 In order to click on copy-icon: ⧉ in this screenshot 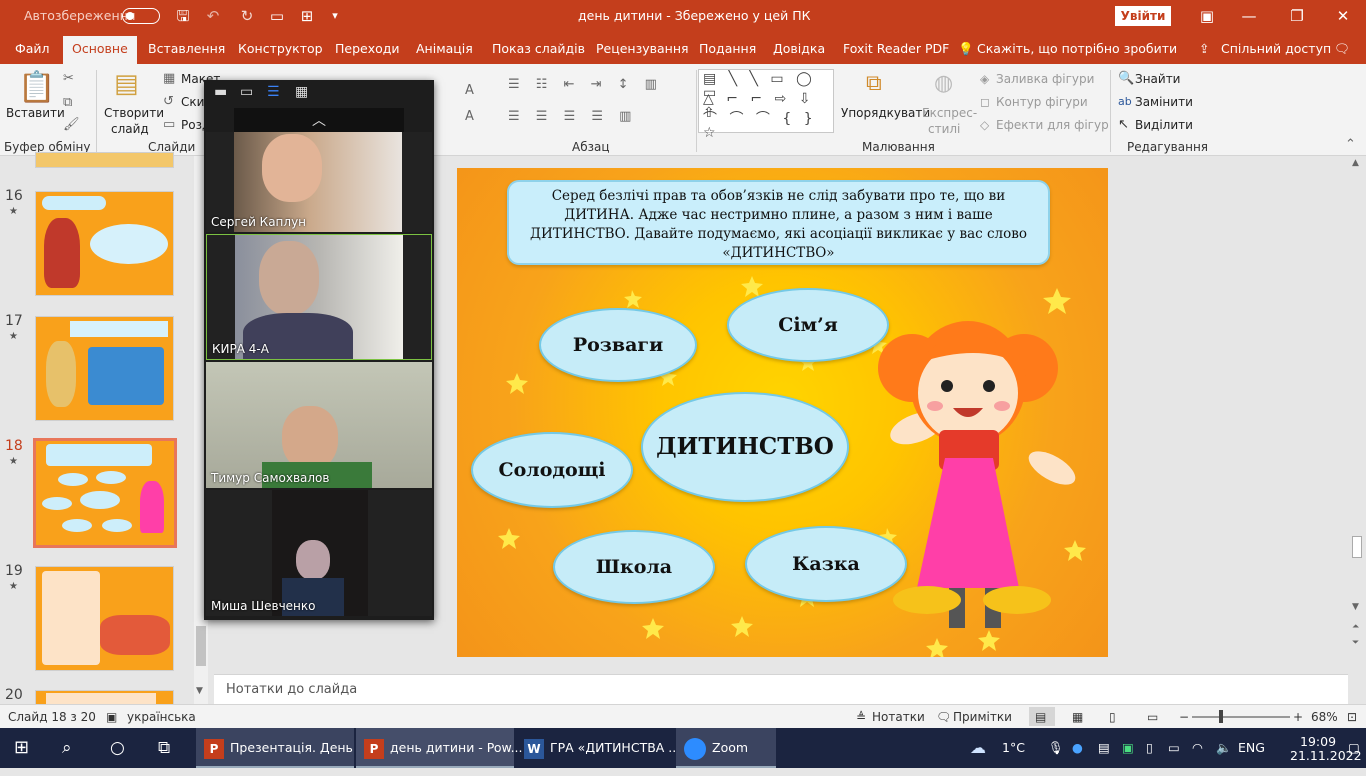, I will do `click(67, 103)`.